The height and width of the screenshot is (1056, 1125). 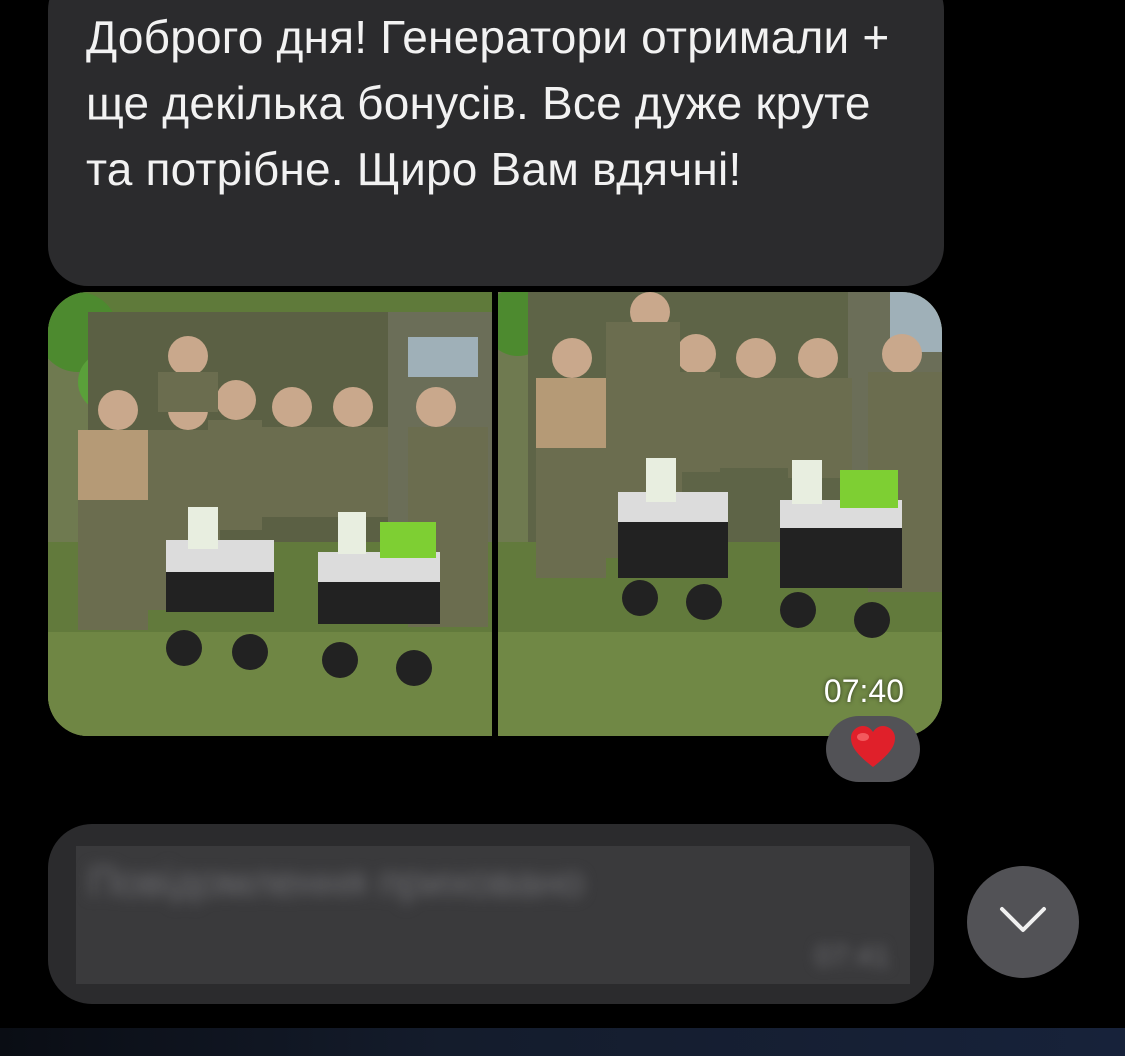 I want to click on blurred-text: Повідомлення приховано, so click(x=336, y=881).